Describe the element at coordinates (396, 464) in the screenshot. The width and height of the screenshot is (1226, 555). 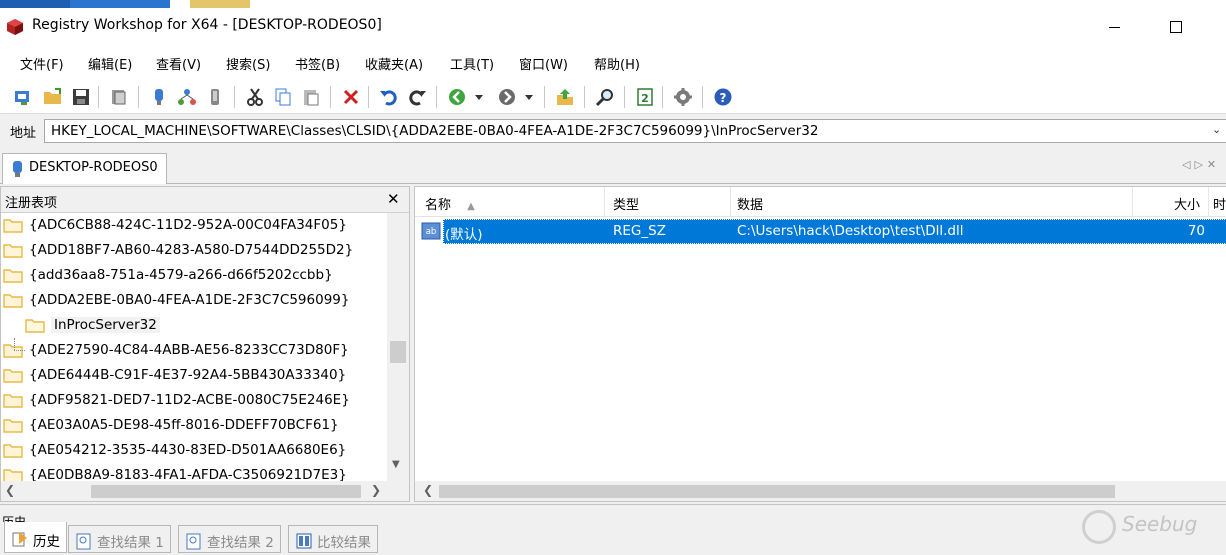
I see `chevron-down-icon: ▼` at that location.